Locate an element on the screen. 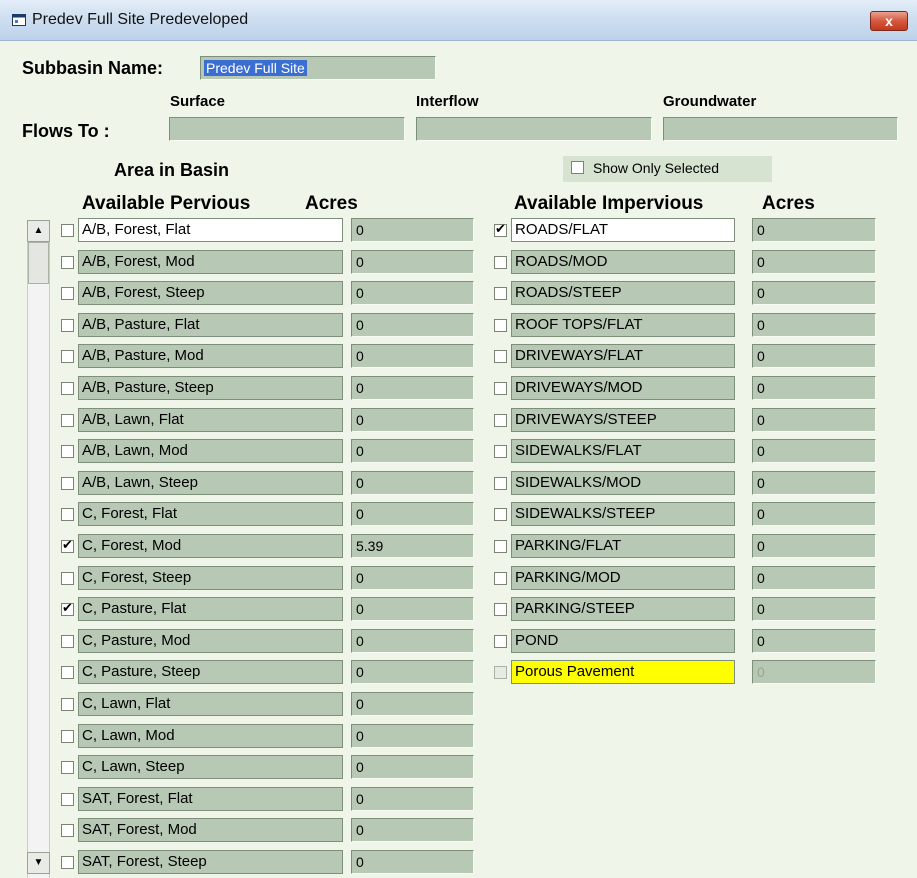  show-only-selected: Show Only Selected is located at coordinates (667, 169).